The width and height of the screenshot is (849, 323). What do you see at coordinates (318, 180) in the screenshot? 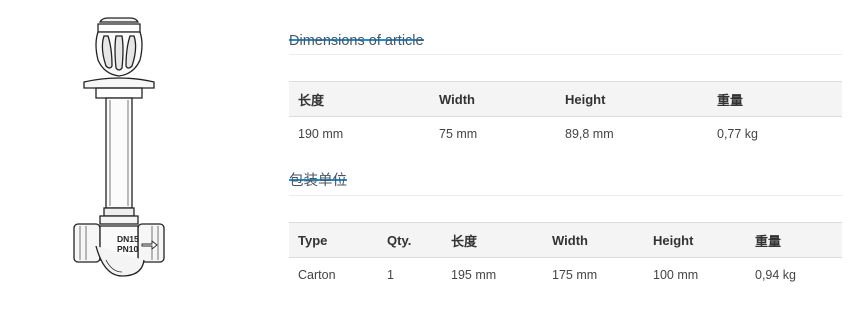
I see `tab-packaging-unit: 包装单位` at bounding box center [318, 180].